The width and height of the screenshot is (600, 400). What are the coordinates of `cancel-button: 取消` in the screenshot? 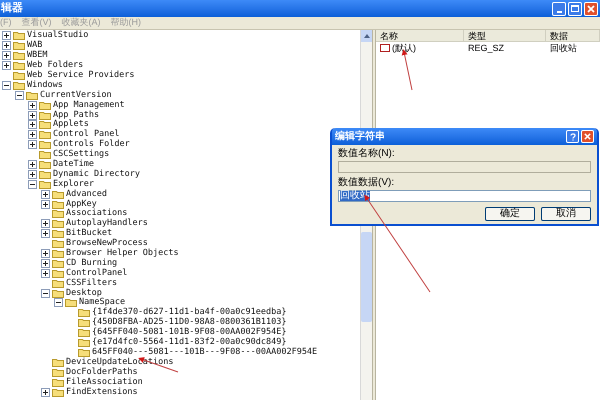 It's located at (566, 214).